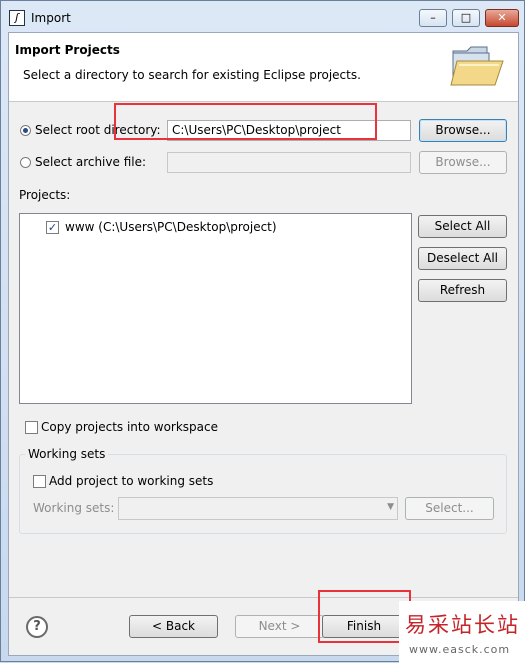  Describe the element at coordinates (433, 18) in the screenshot. I see `minimize-button: –` at that location.